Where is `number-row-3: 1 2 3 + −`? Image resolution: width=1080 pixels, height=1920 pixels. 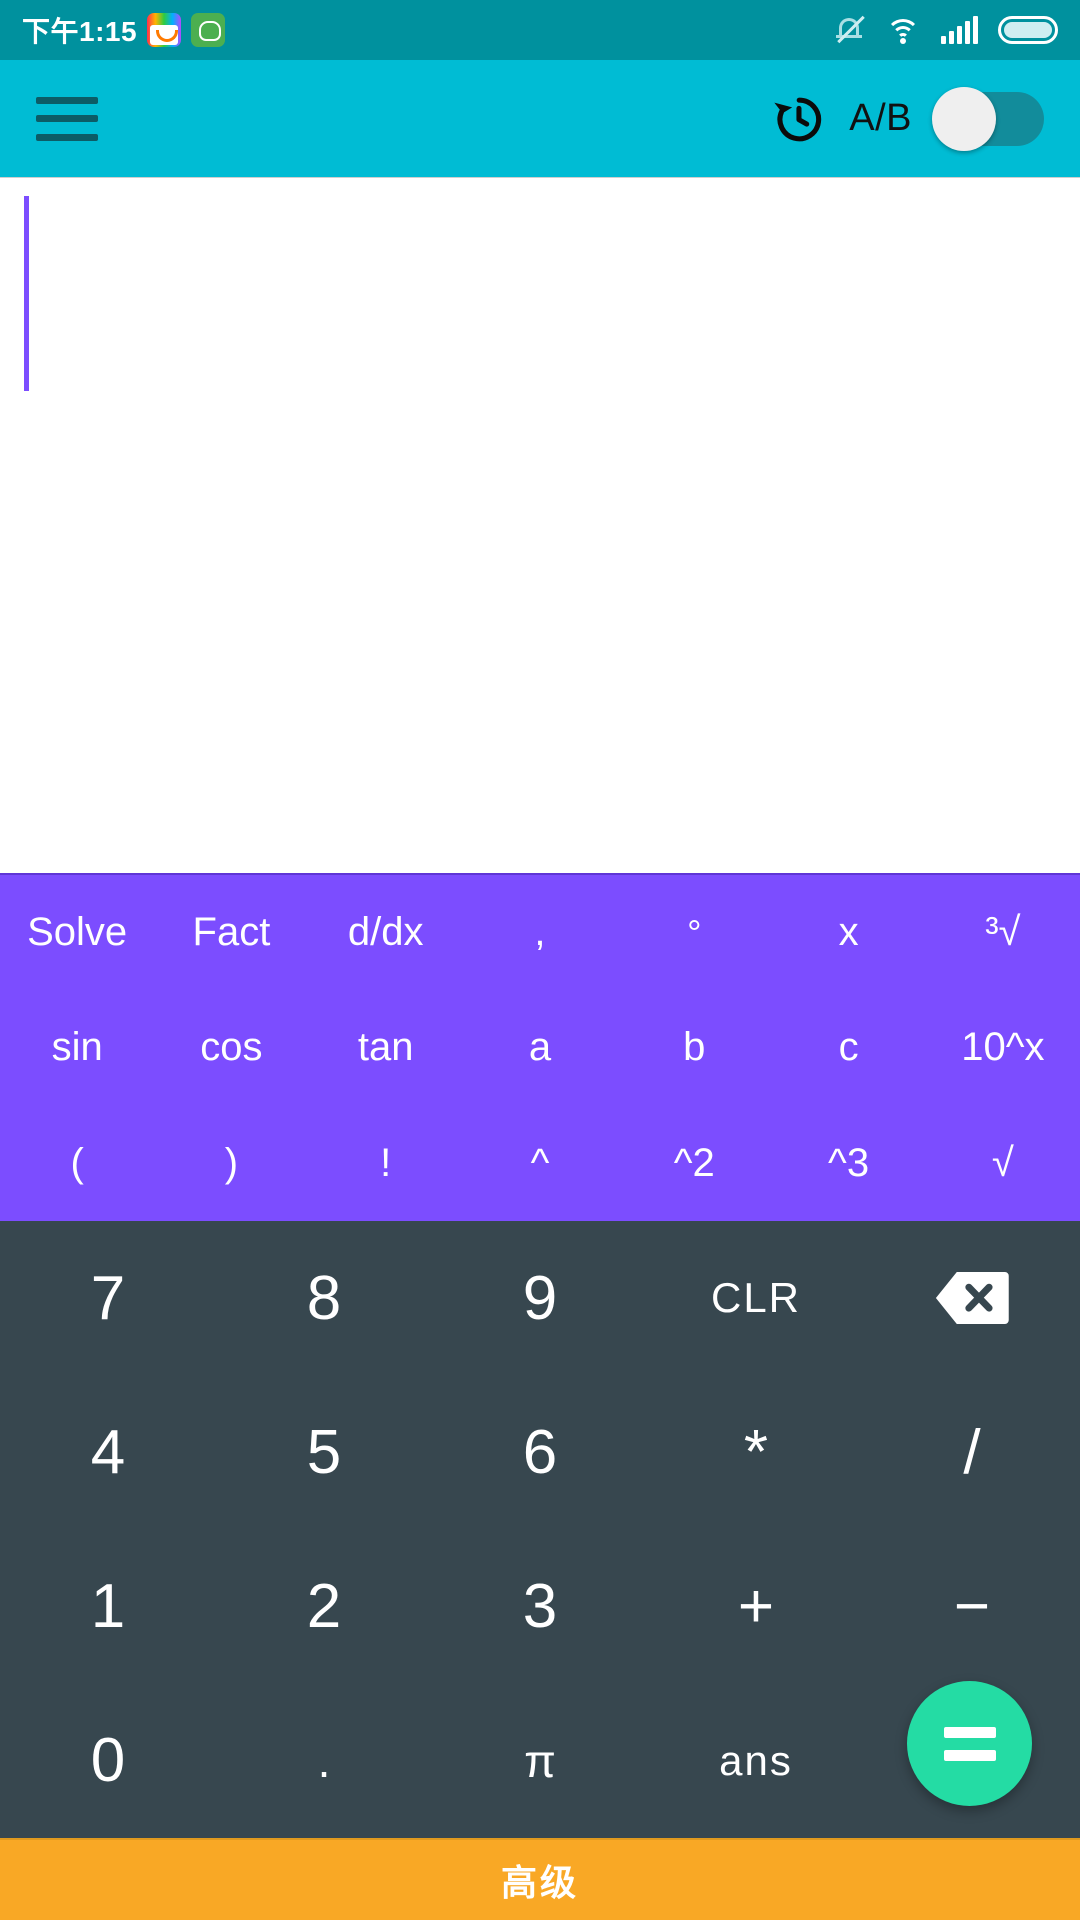 number-row-3: 1 2 3 + − is located at coordinates (540, 1607).